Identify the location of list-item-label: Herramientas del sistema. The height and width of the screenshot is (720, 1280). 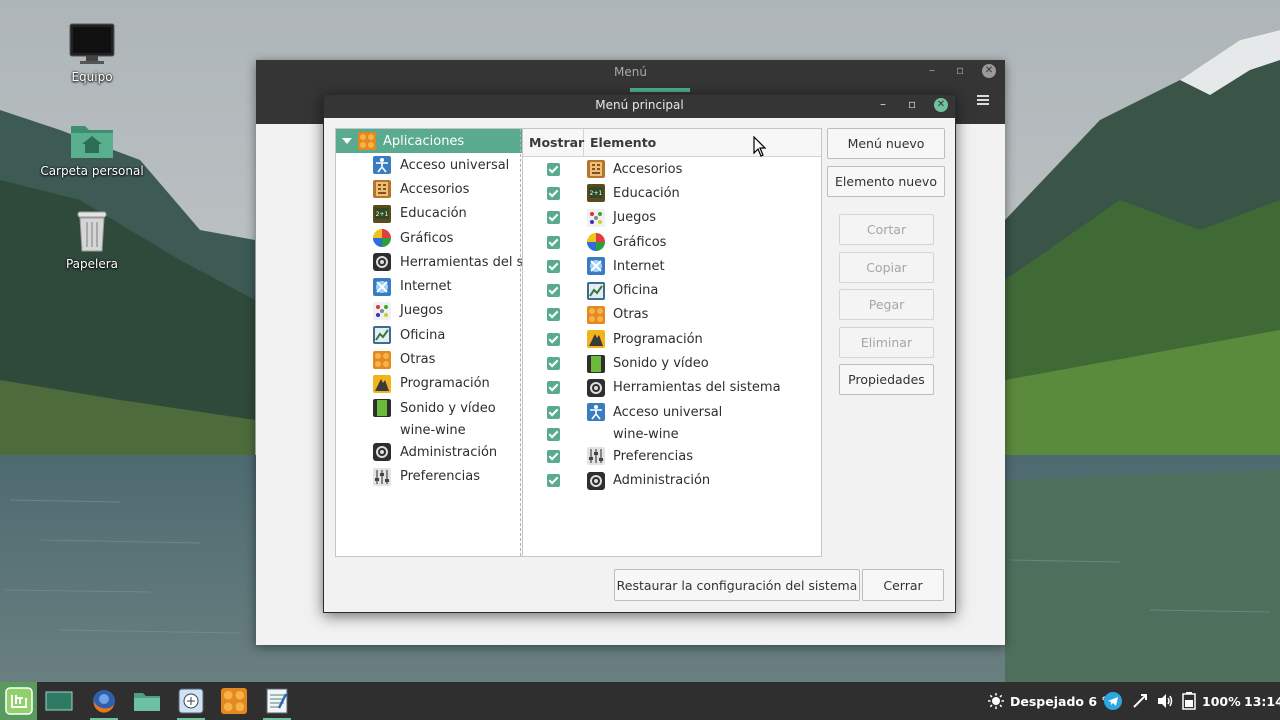
(697, 388).